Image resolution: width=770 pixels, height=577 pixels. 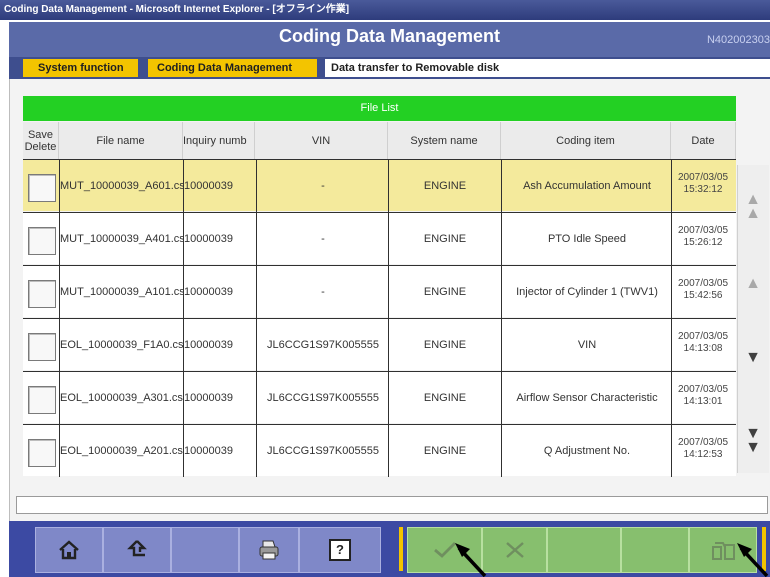 I want to click on col-save-delete: Save Delete, so click(x=41, y=140).